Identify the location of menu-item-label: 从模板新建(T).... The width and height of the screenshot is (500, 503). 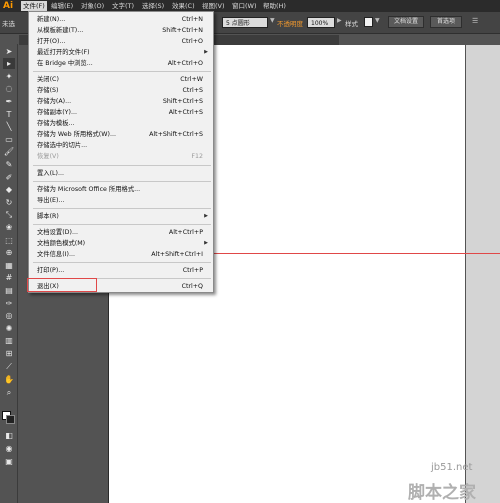
(60, 30).